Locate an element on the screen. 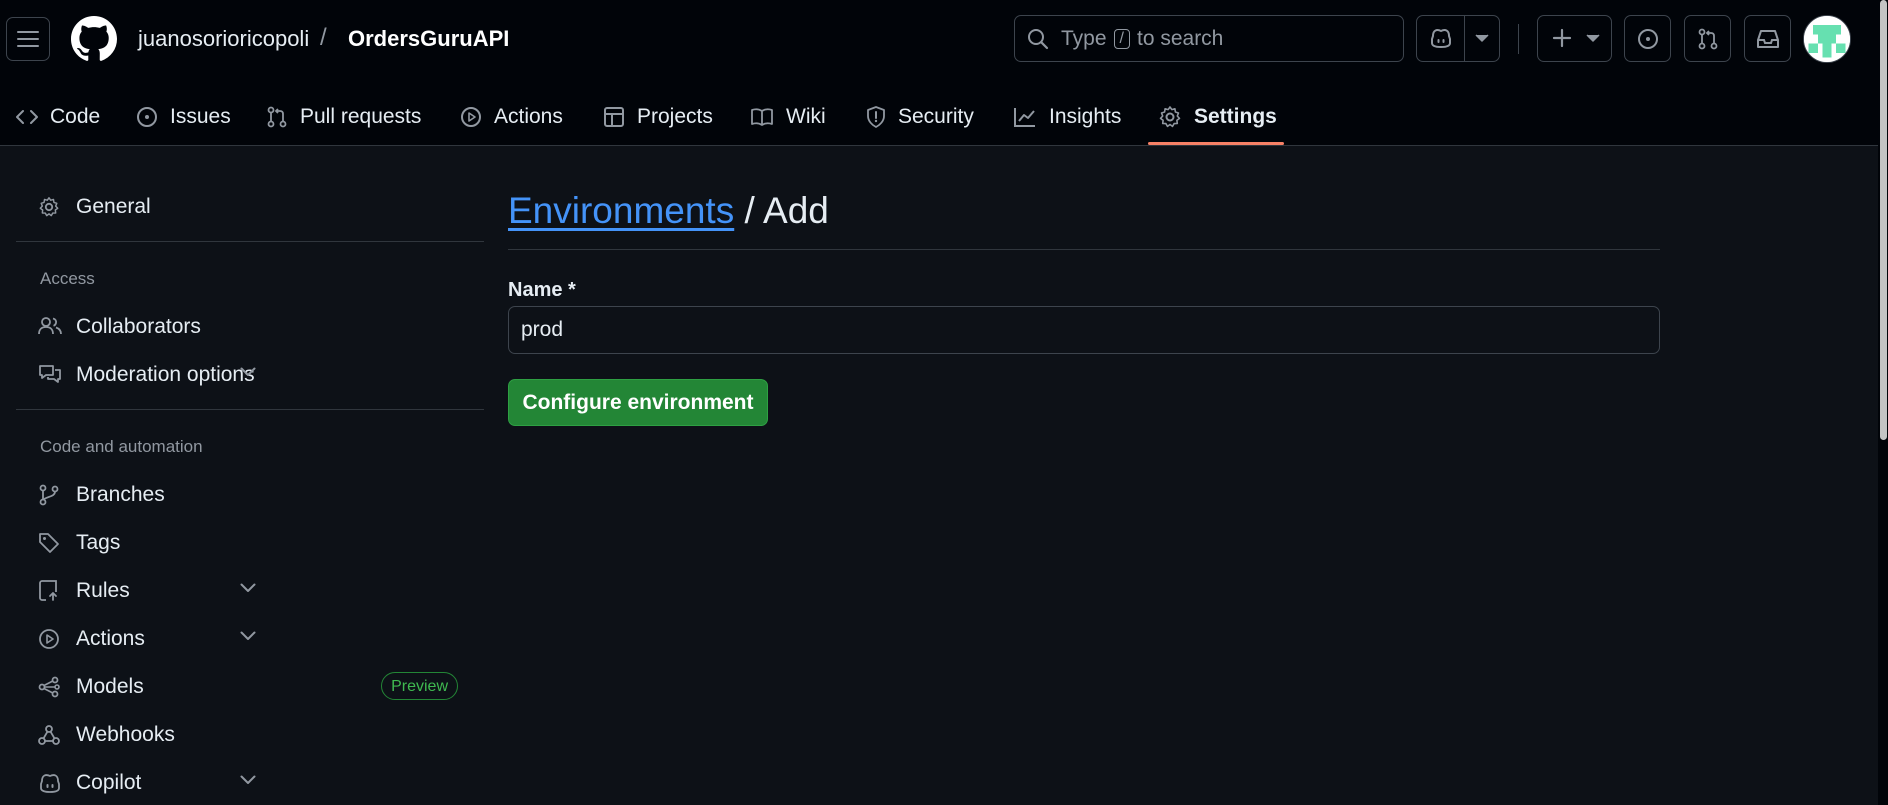 The height and width of the screenshot is (805, 1888). hamburger-menu-button is located at coordinates (28, 39).